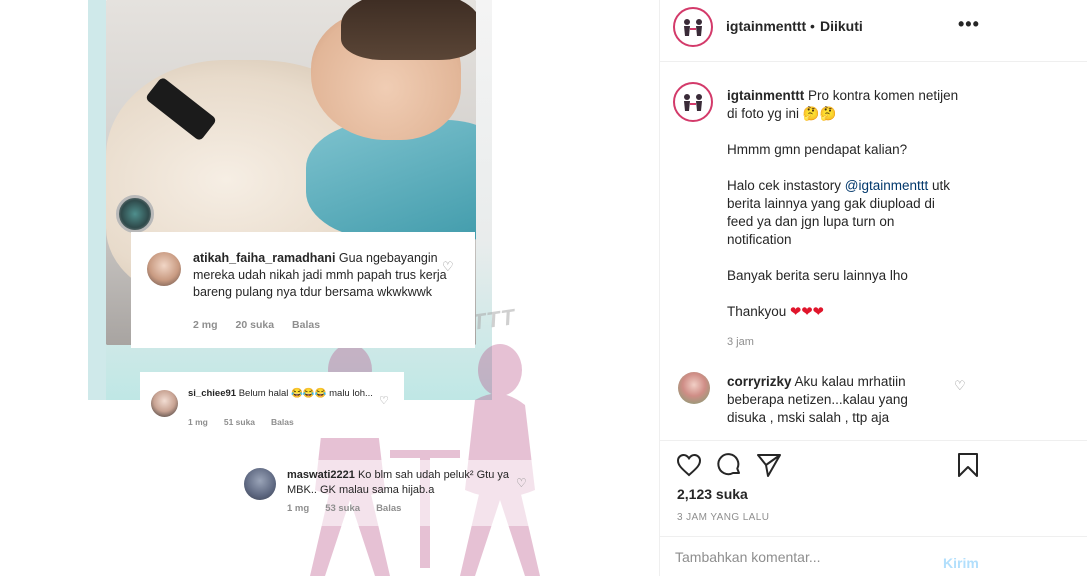 Image resolution: width=1087 pixels, height=576 pixels. Describe the element at coordinates (694, 388) in the screenshot. I see `commenter-avatar` at that location.